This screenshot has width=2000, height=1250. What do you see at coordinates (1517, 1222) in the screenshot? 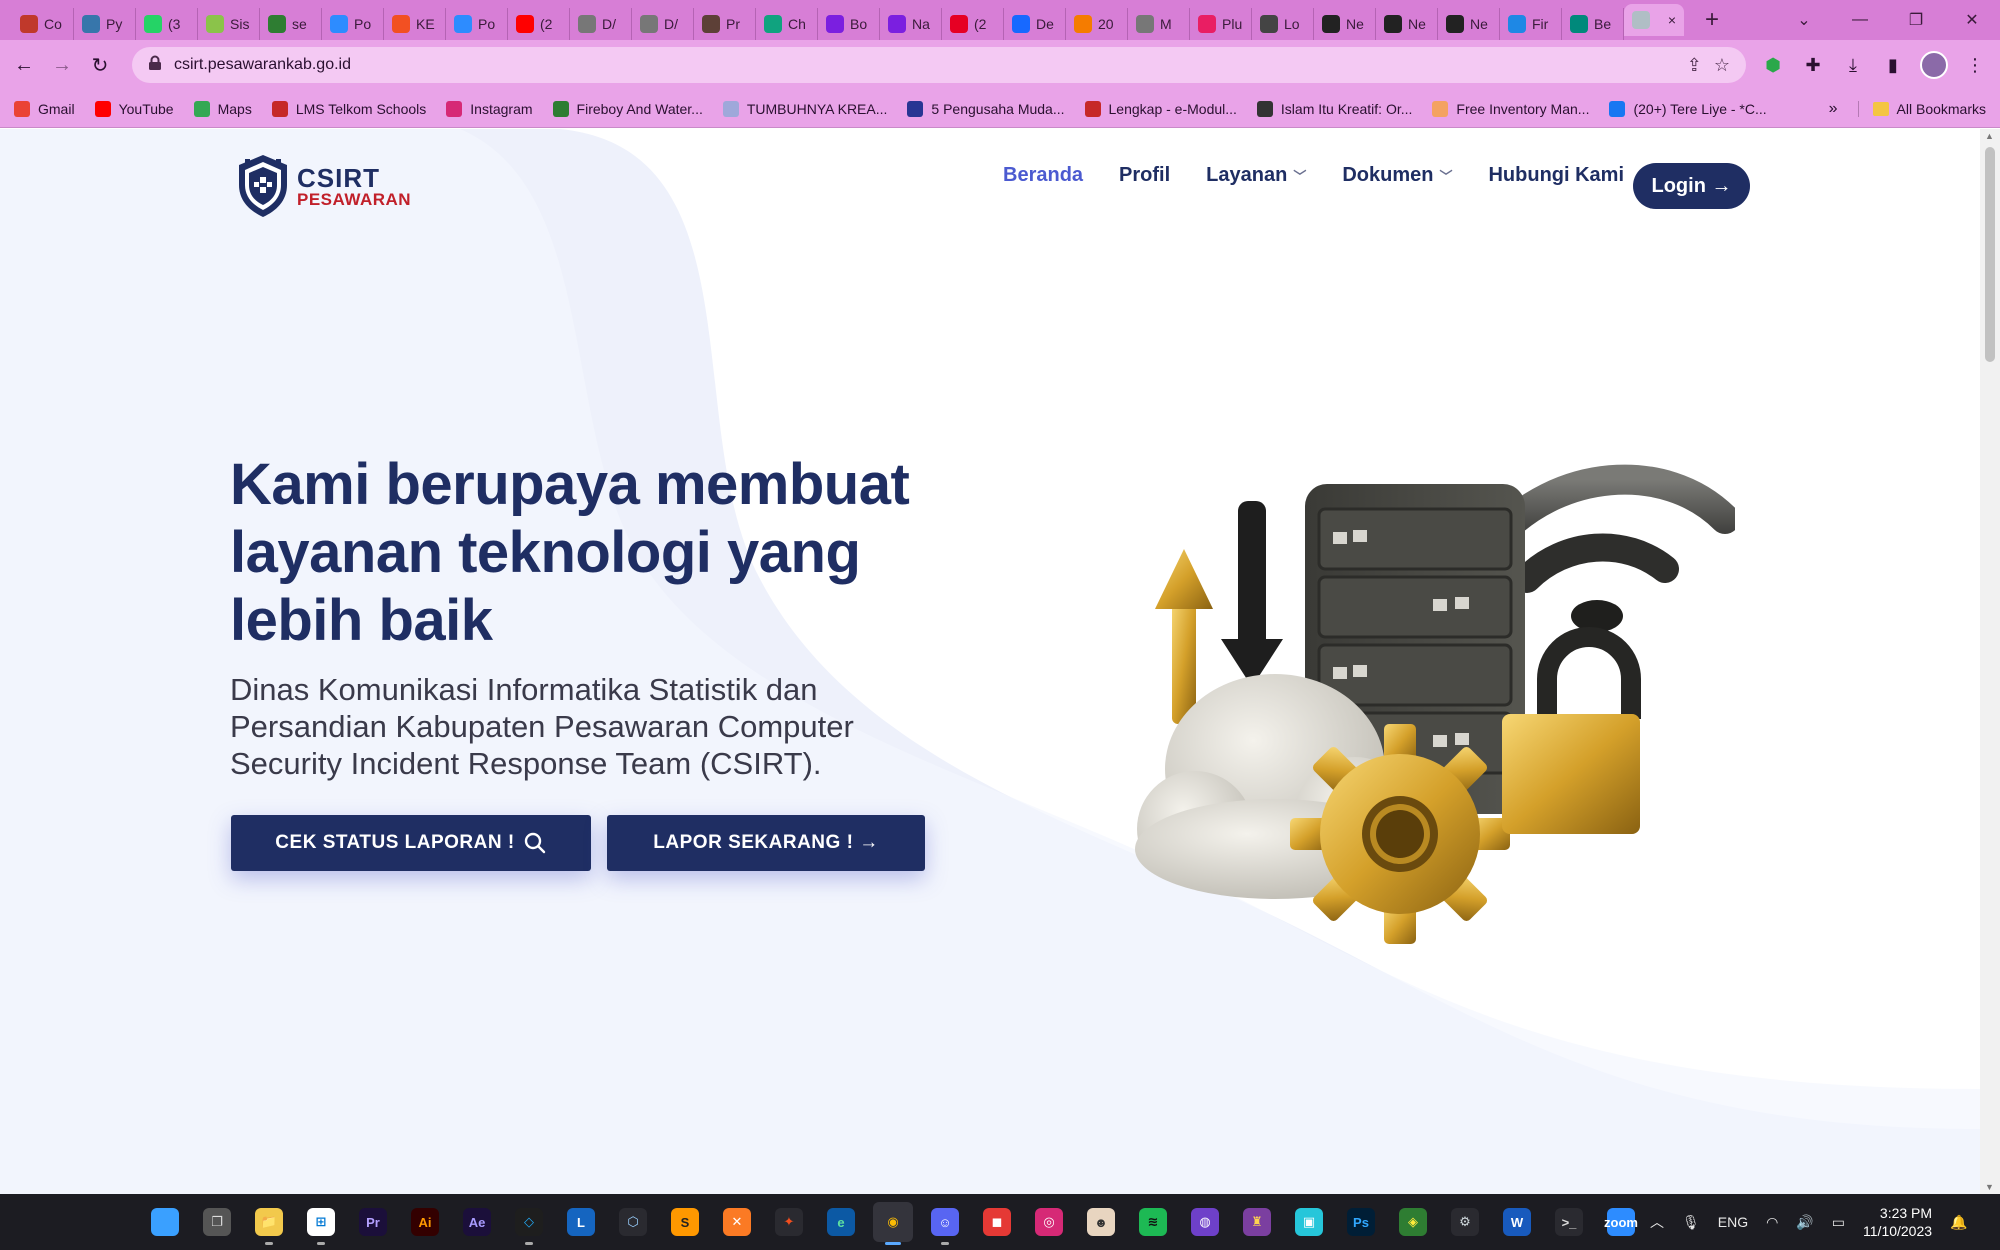
I see `taskbar-word-icon: W` at bounding box center [1517, 1222].